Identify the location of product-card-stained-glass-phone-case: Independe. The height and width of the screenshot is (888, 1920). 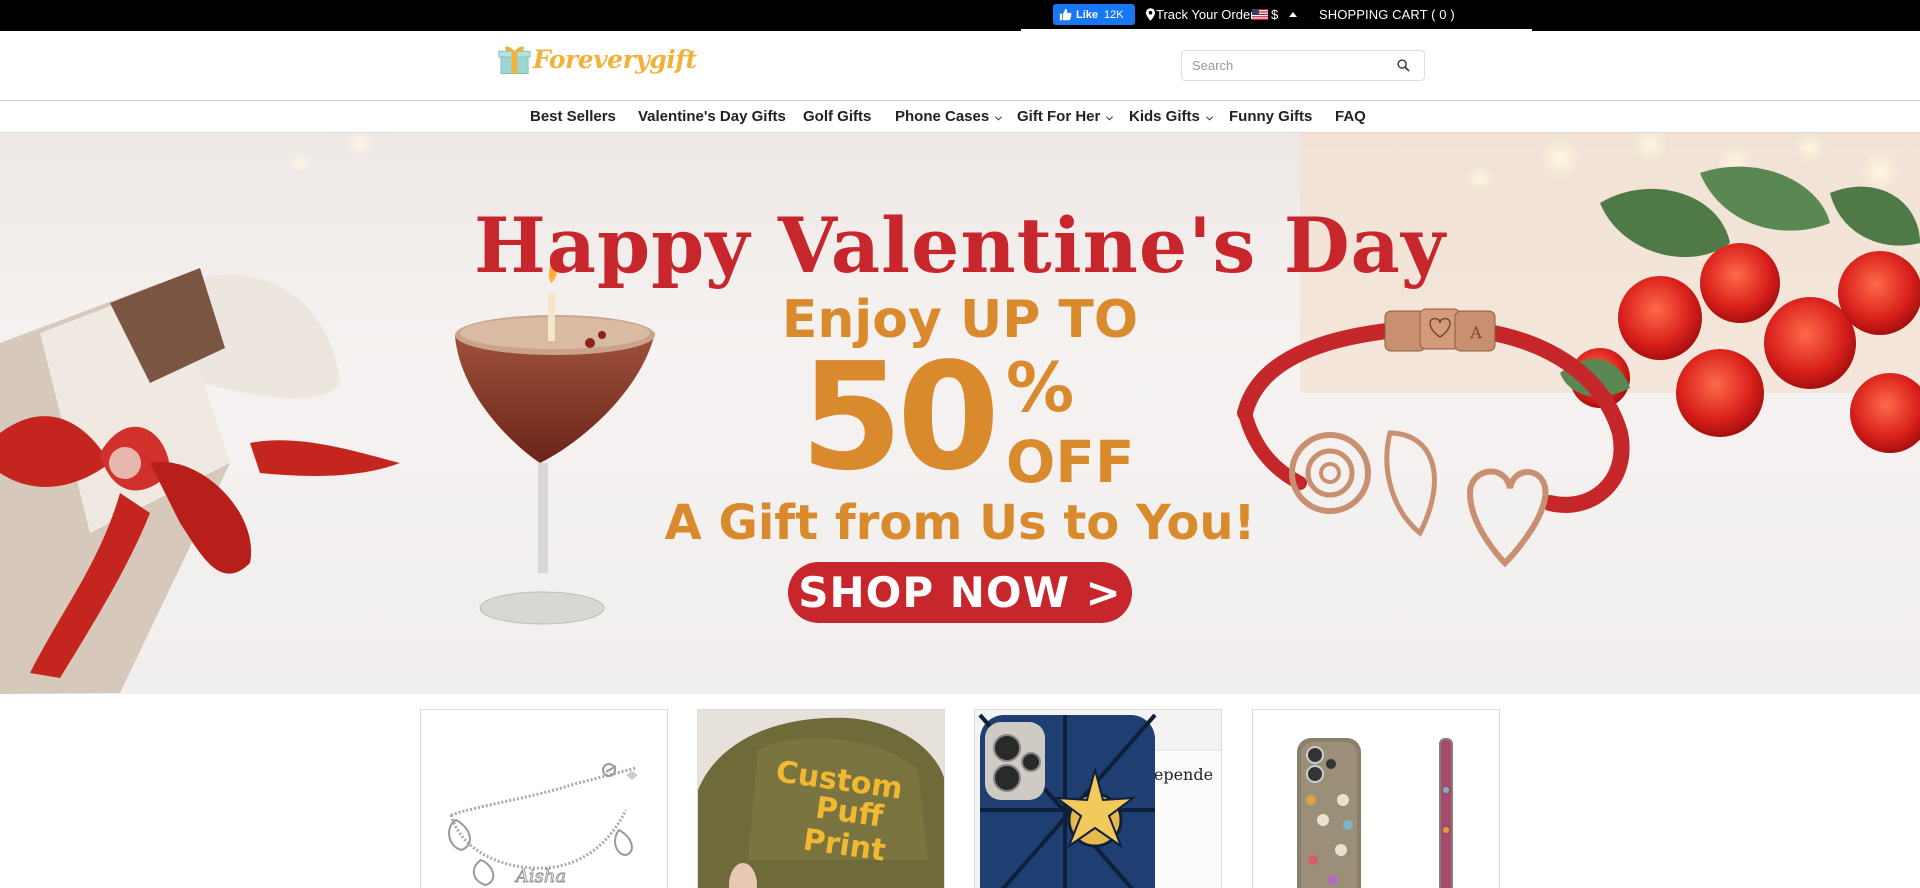
(1098, 798).